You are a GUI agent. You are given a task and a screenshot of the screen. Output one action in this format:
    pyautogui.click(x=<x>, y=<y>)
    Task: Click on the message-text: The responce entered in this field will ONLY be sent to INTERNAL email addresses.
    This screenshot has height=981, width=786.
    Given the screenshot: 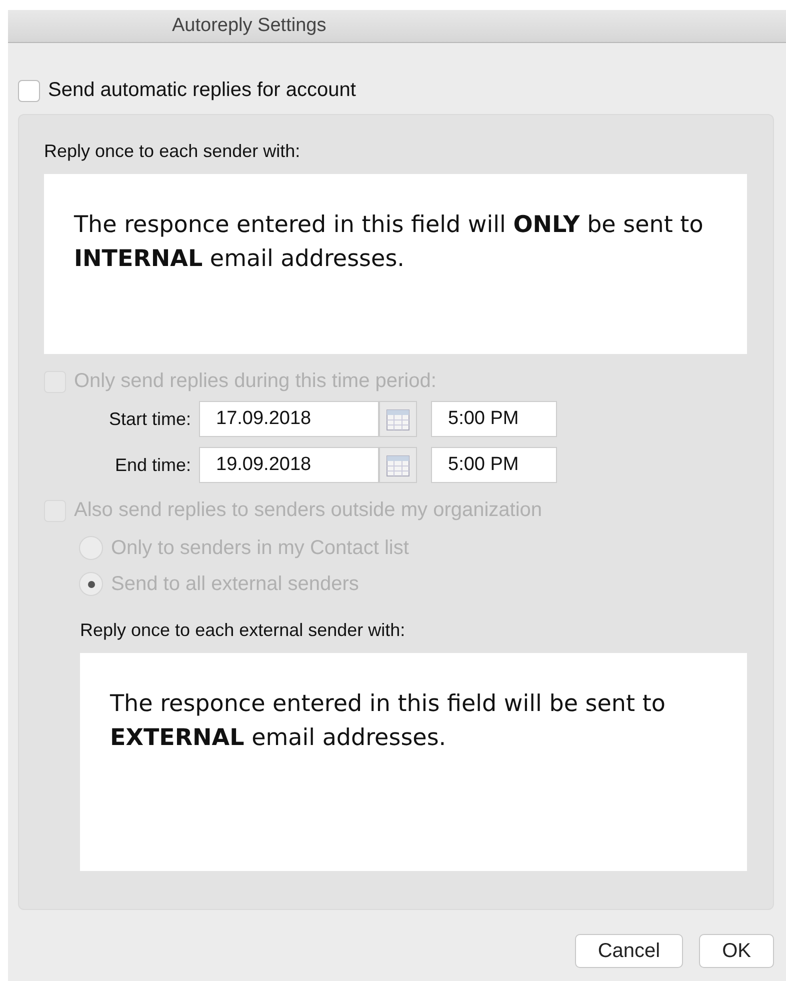 What is the action you would take?
    pyautogui.click(x=389, y=242)
    